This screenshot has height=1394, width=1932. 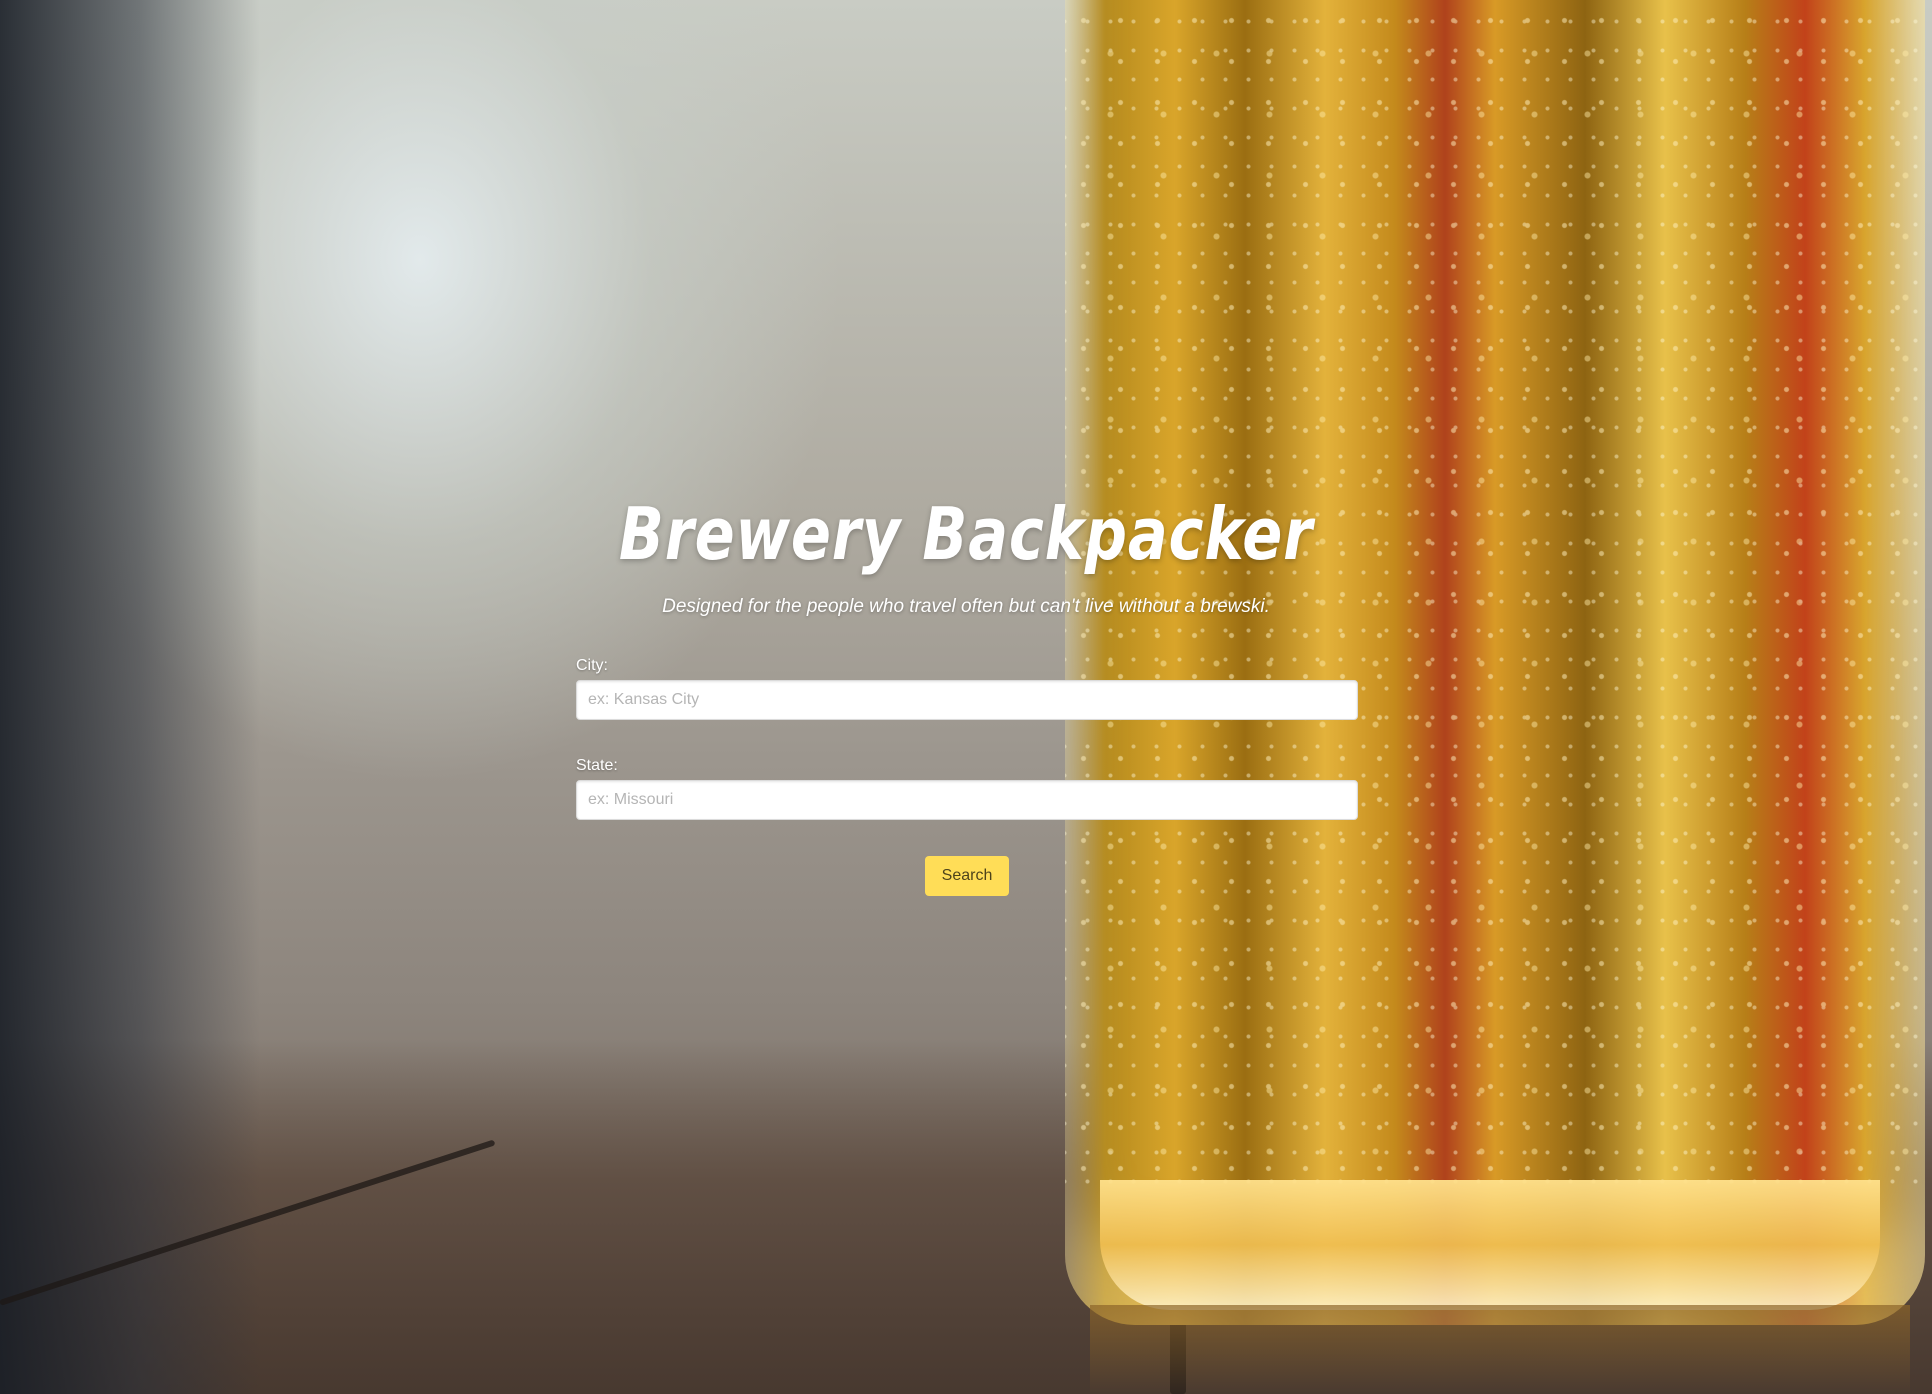 I want to click on state-input, so click(x=967, y=800).